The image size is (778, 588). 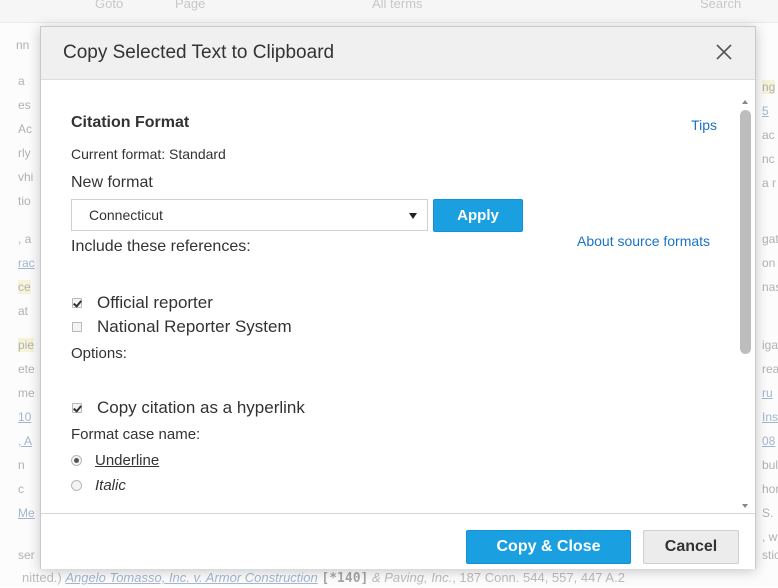 I want to click on national-reporter-checkbox, so click(x=77, y=327).